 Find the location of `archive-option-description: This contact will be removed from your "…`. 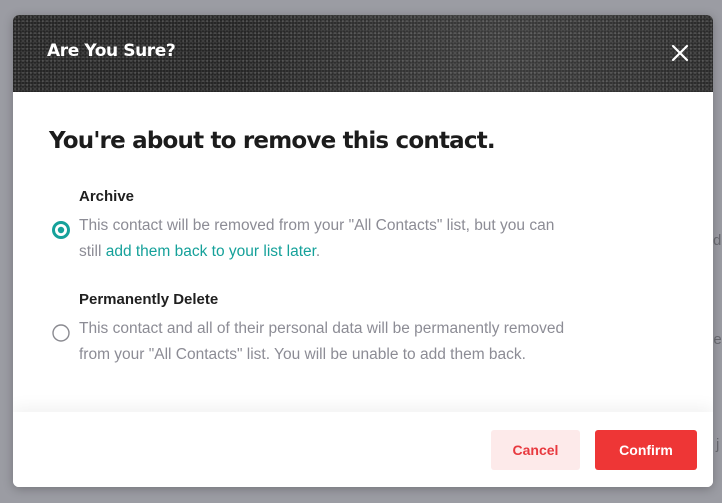

archive-option-description: This contact will be removed from your "… is located at coordinates (339, 239).